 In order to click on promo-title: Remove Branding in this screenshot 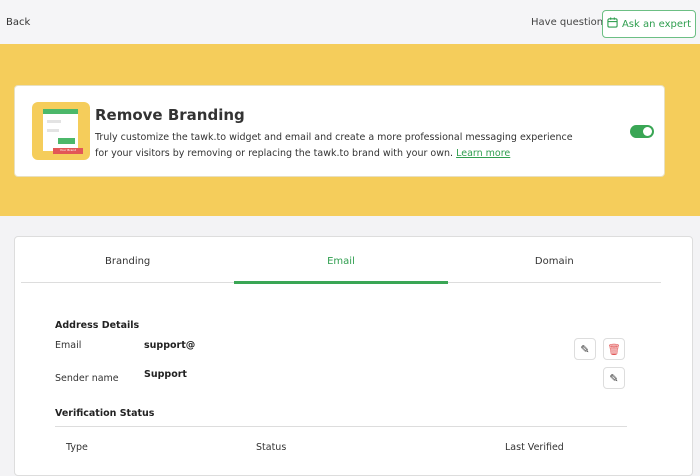, I will do `click(170, 115)`.